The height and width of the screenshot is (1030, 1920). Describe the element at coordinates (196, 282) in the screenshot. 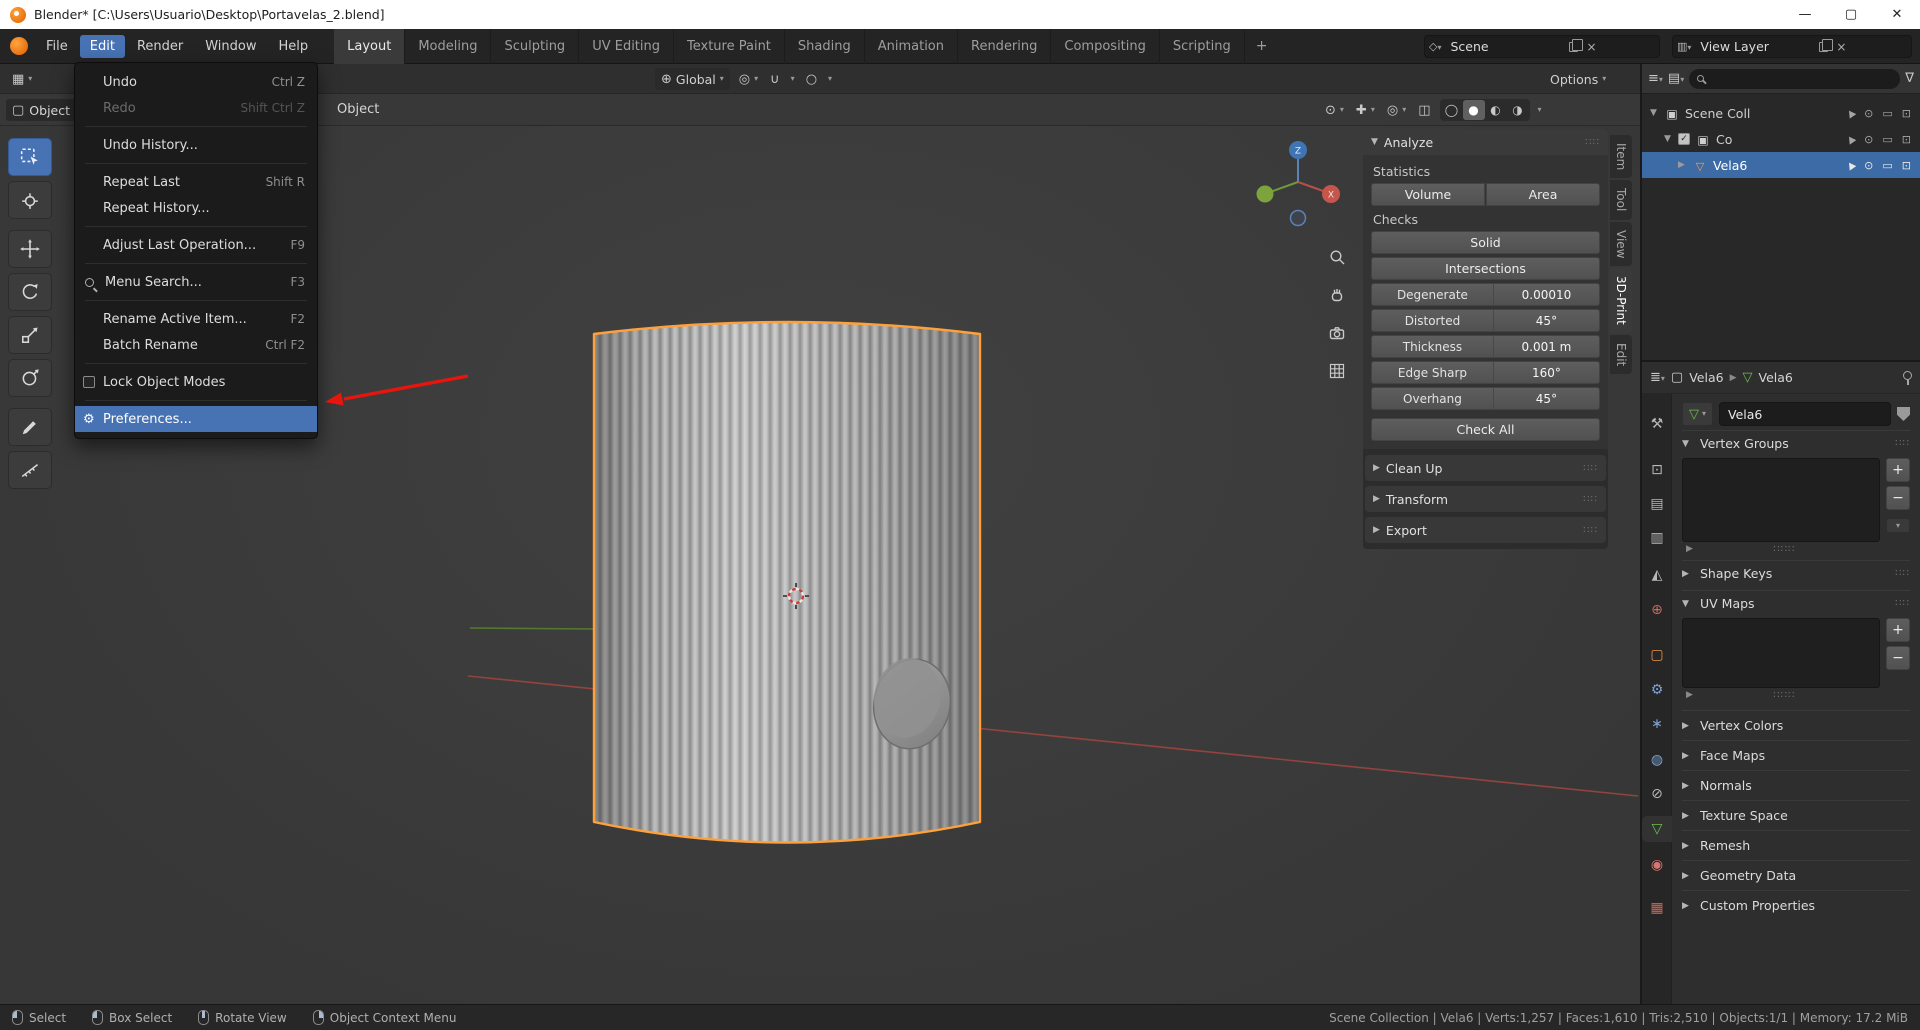

I see `menu-item: Menu Search... F3` at that location.